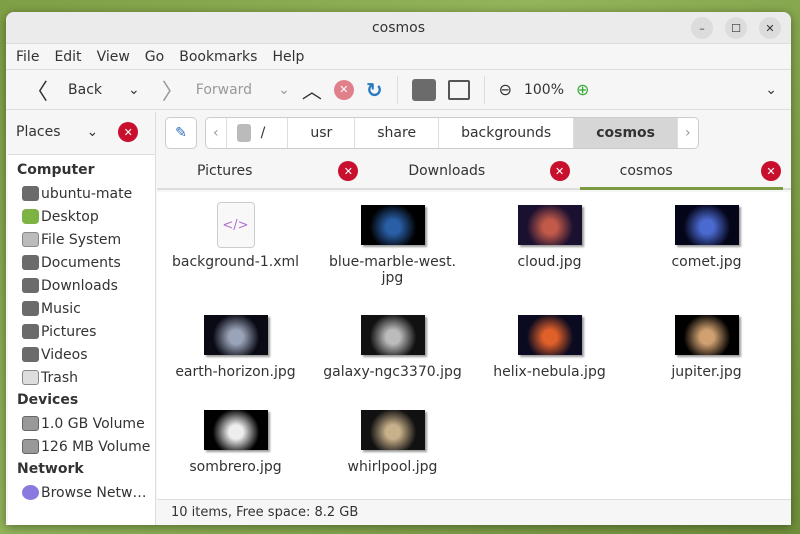  I want to click on path-crumb-root: /, so click(258, 133).